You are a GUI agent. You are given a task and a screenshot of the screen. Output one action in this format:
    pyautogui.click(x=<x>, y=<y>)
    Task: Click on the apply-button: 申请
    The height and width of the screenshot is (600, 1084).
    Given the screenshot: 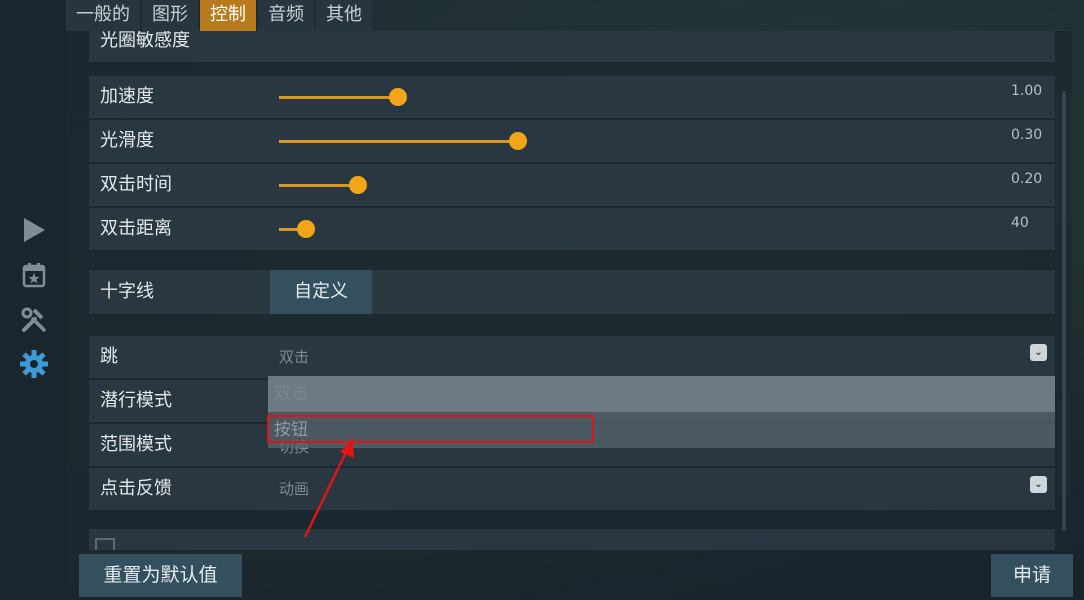 What is the action you would take?
    pyautogui.click(x=1032, y=575)
    